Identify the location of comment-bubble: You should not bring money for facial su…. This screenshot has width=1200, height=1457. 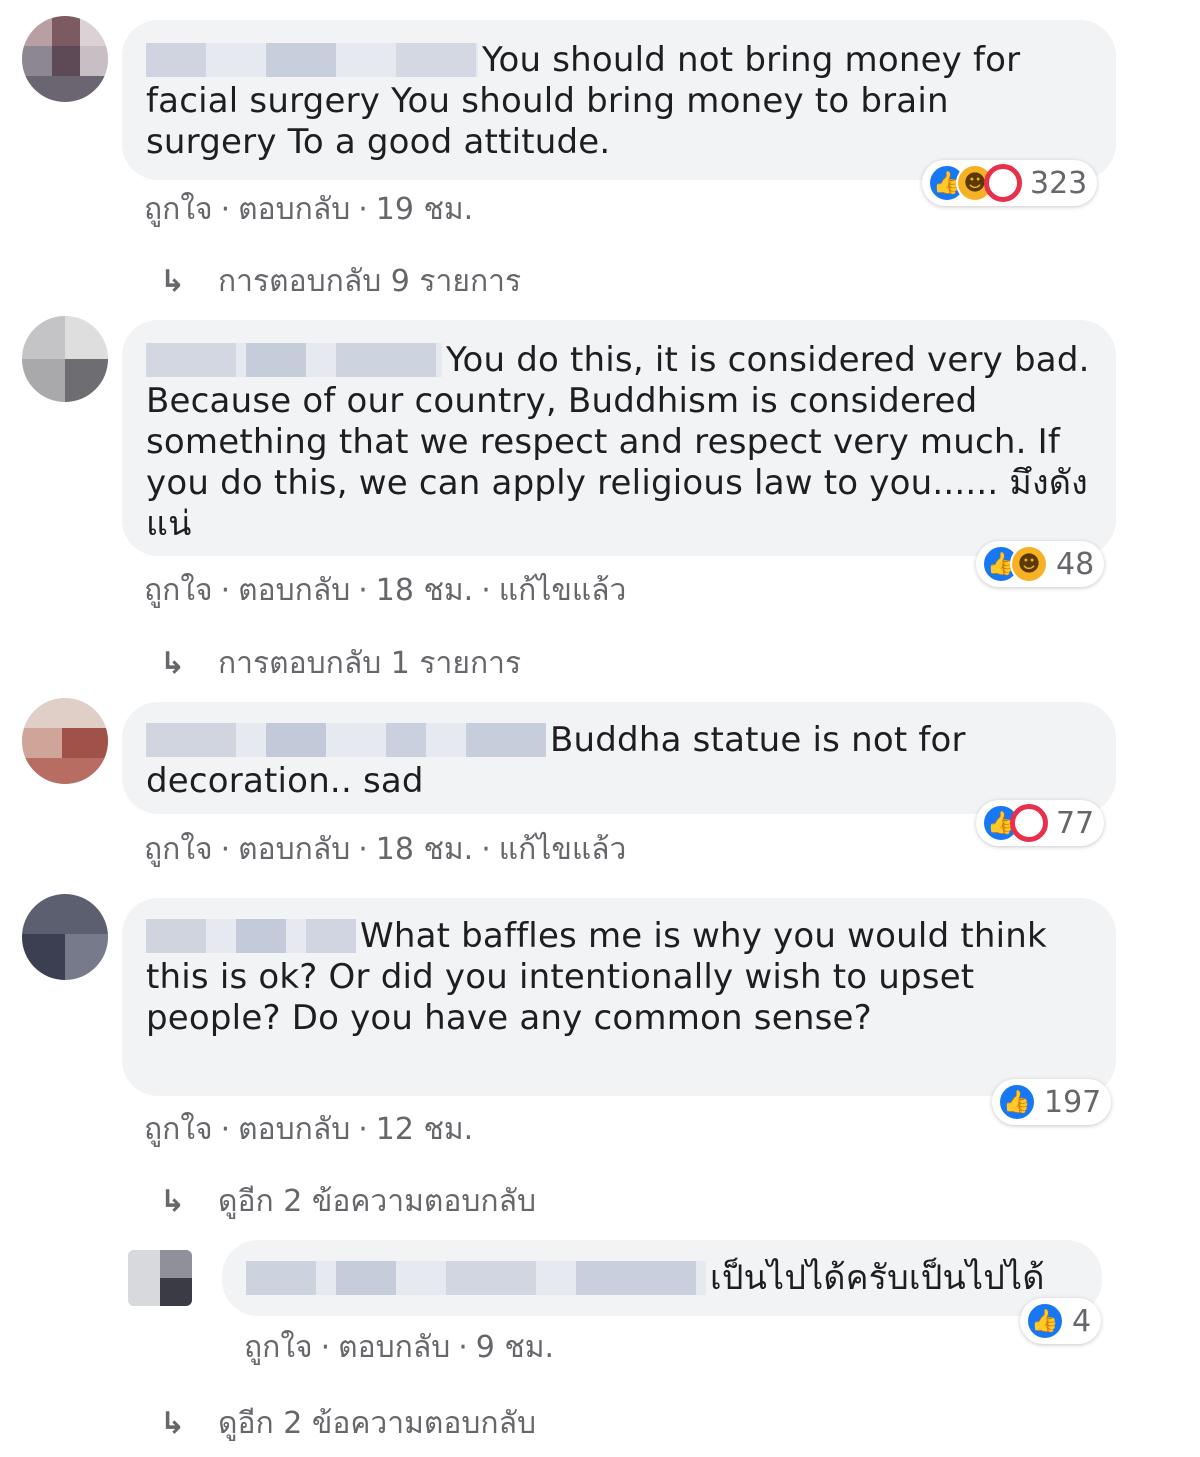
(619, 100).